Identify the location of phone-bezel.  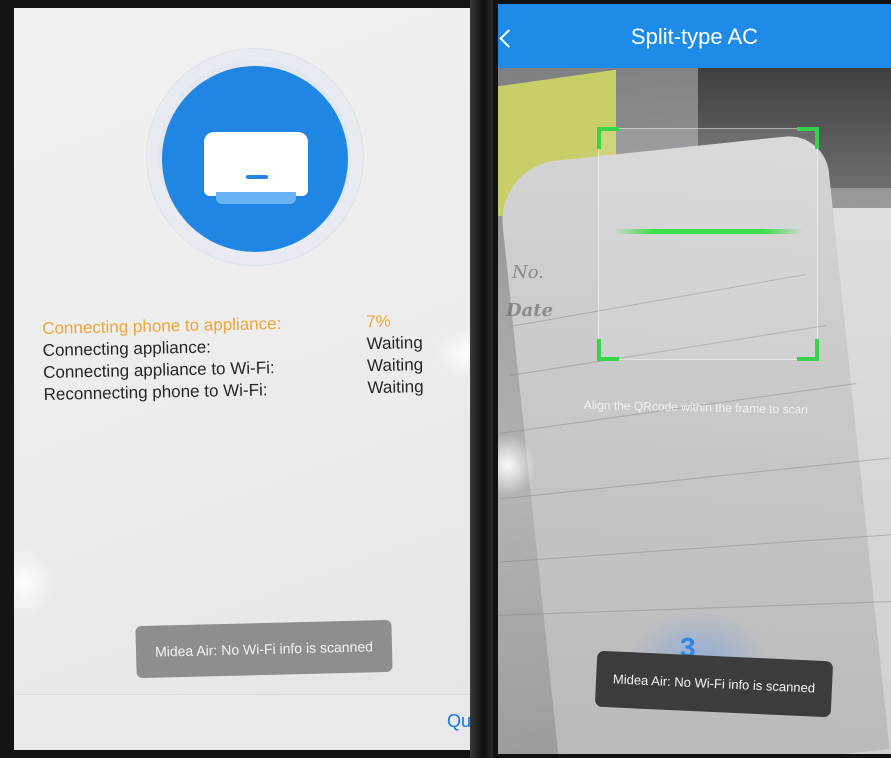
(481, 379).